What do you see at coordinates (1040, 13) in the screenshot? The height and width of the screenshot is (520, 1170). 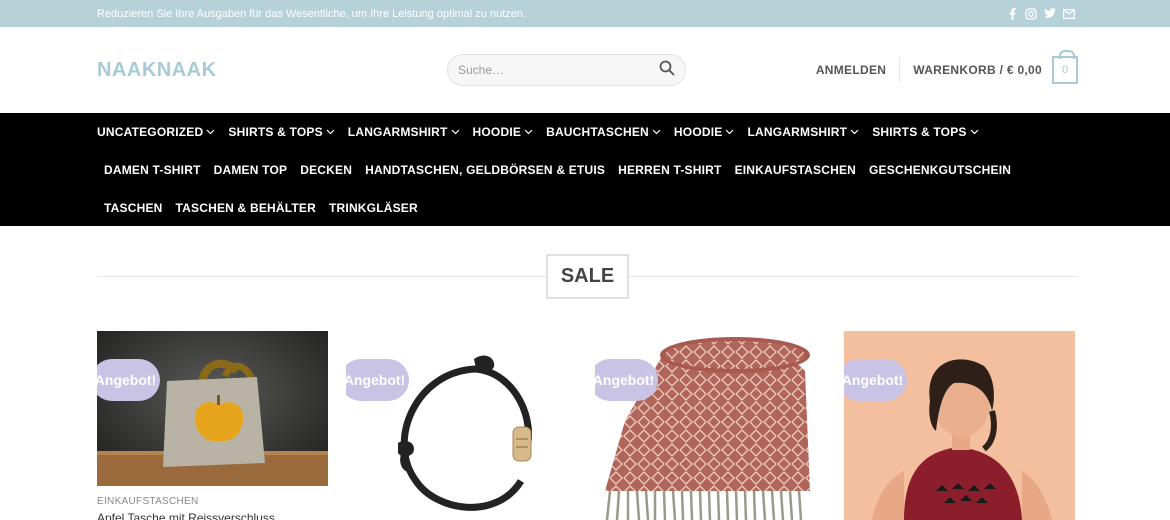 I see `social-links` at bounding box center [1040, 13].